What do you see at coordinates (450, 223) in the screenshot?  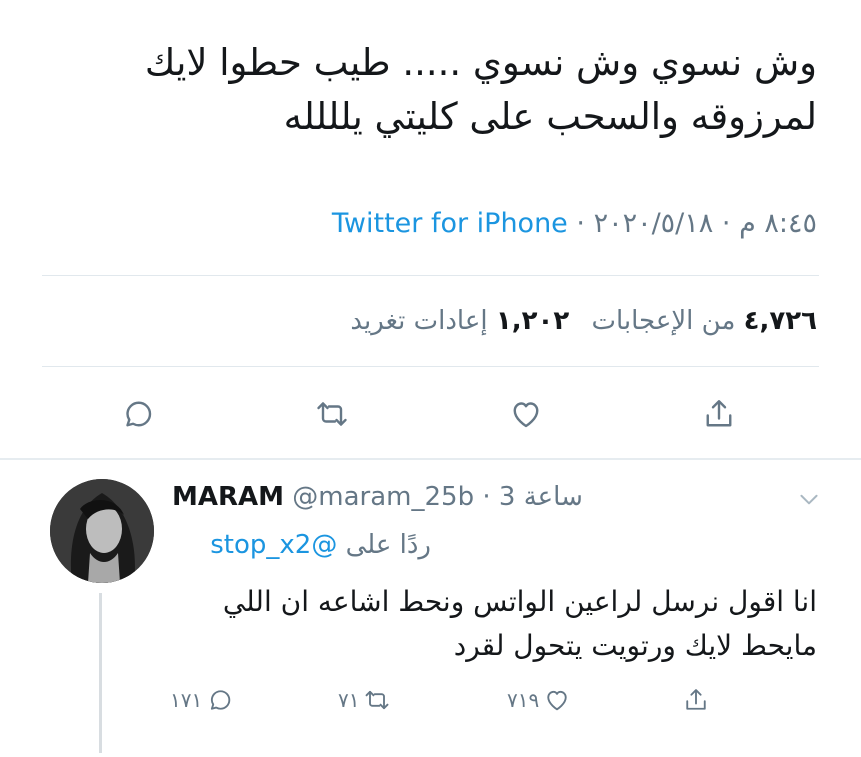 I see `tweet-source: Twitter for iPhone` at bounding box center [450, 223].